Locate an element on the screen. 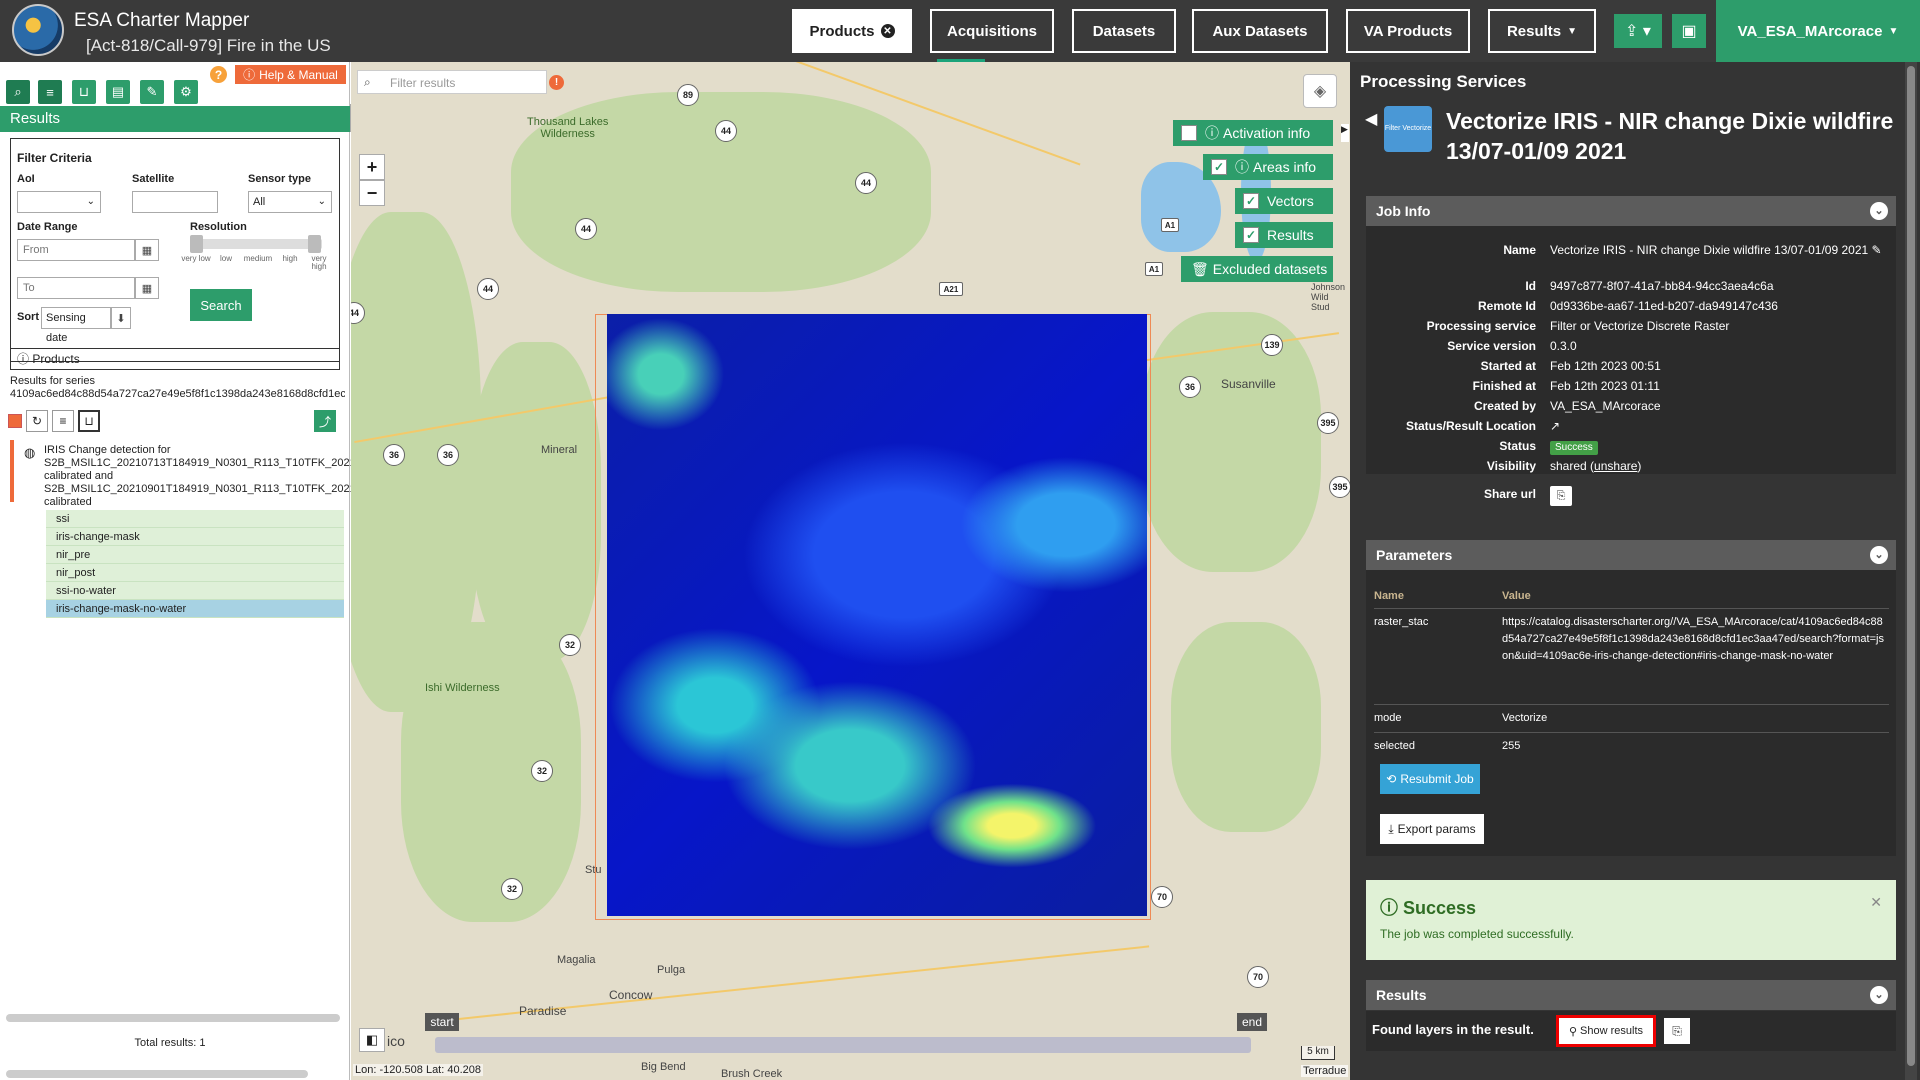 The height and width of the screenshot is (1080, 1920). layer-item: iris-change-mask is located at coordinates (195, 537).